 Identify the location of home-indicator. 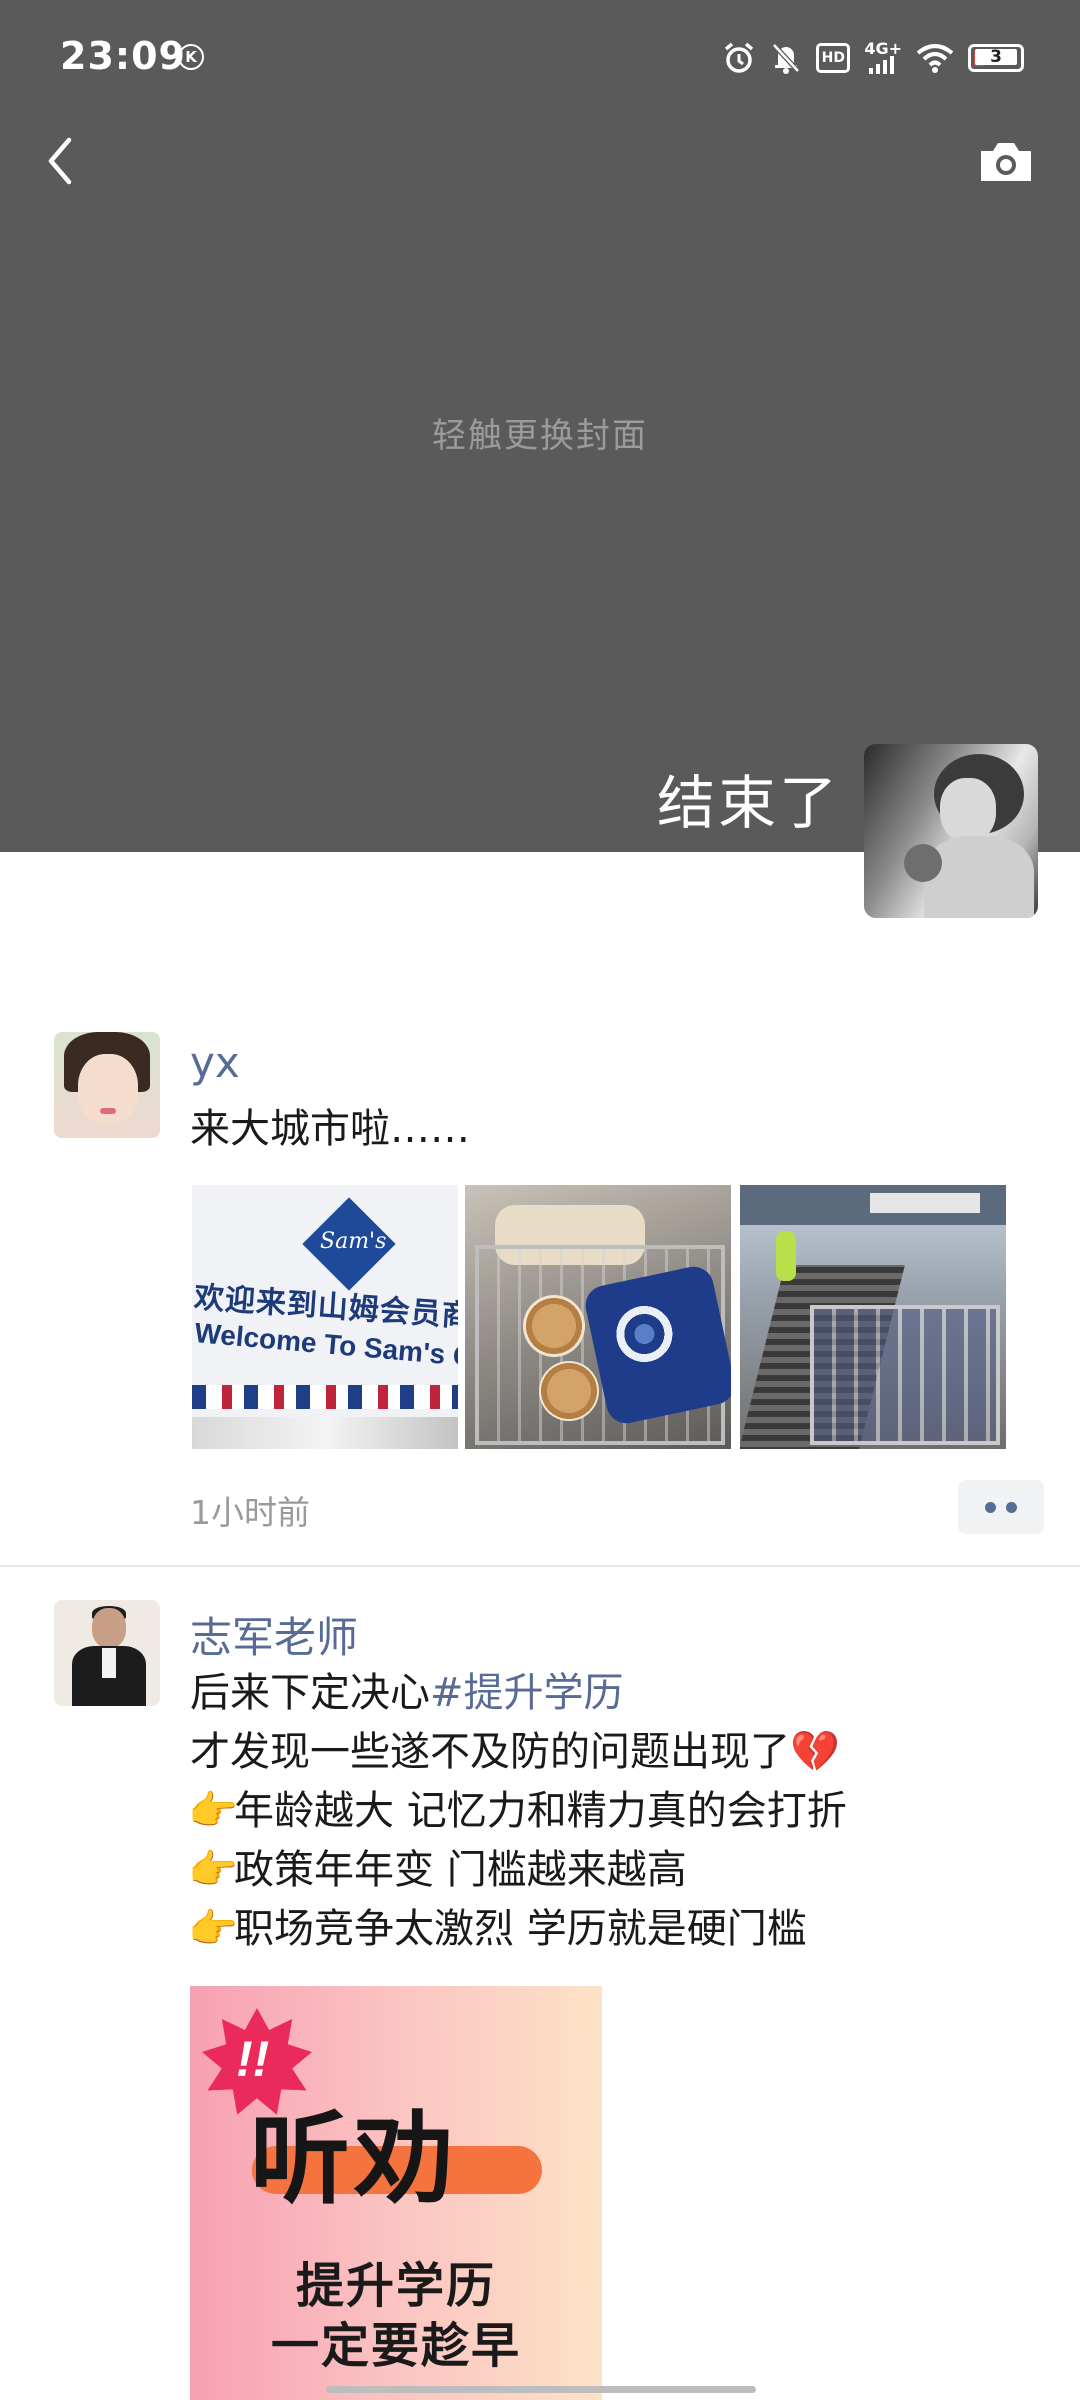
(541, 2389).